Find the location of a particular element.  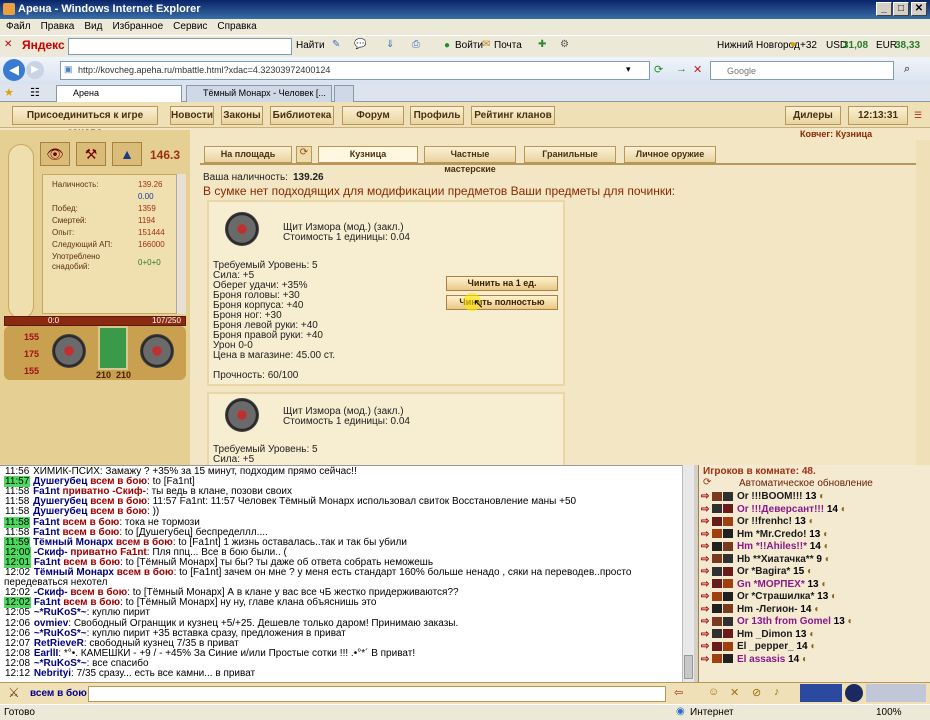

filter-icon: ⊘ is located at coordinates (756, 692).